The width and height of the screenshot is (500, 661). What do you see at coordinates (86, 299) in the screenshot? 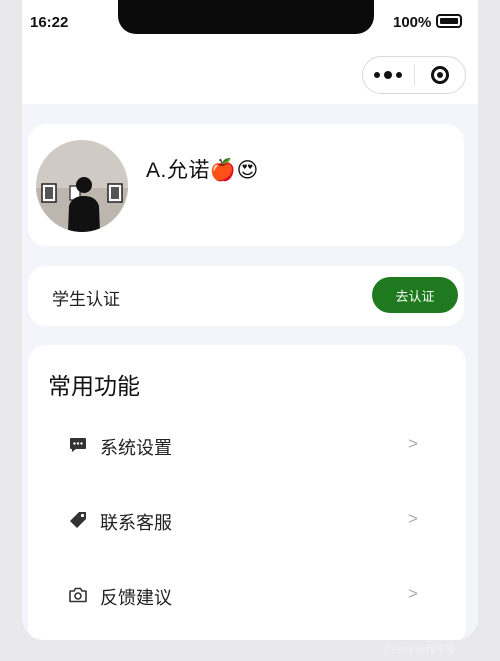
I see `verification-label: 学生认证` at bounding box center [86, 299].